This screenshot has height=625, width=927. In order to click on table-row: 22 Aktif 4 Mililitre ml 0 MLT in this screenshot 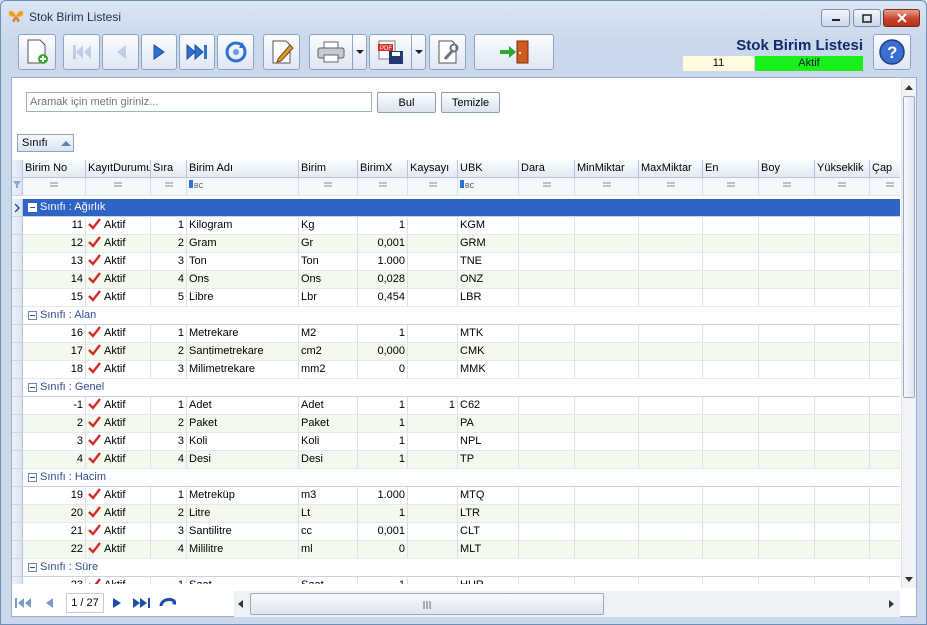, I will do `click(456, 550)`.